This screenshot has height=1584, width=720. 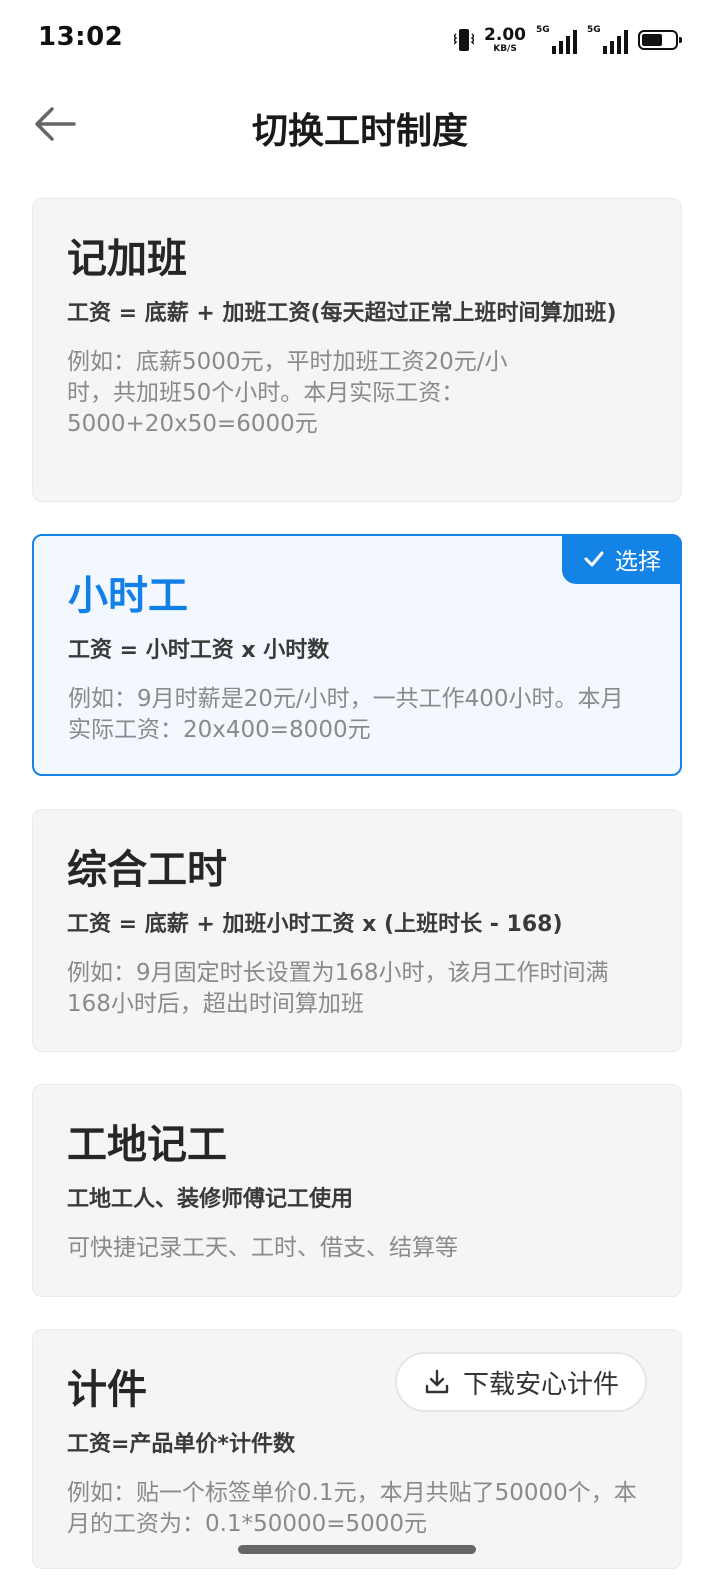 I want to click on header: 切换工时制度, so click(x=360, y=124).